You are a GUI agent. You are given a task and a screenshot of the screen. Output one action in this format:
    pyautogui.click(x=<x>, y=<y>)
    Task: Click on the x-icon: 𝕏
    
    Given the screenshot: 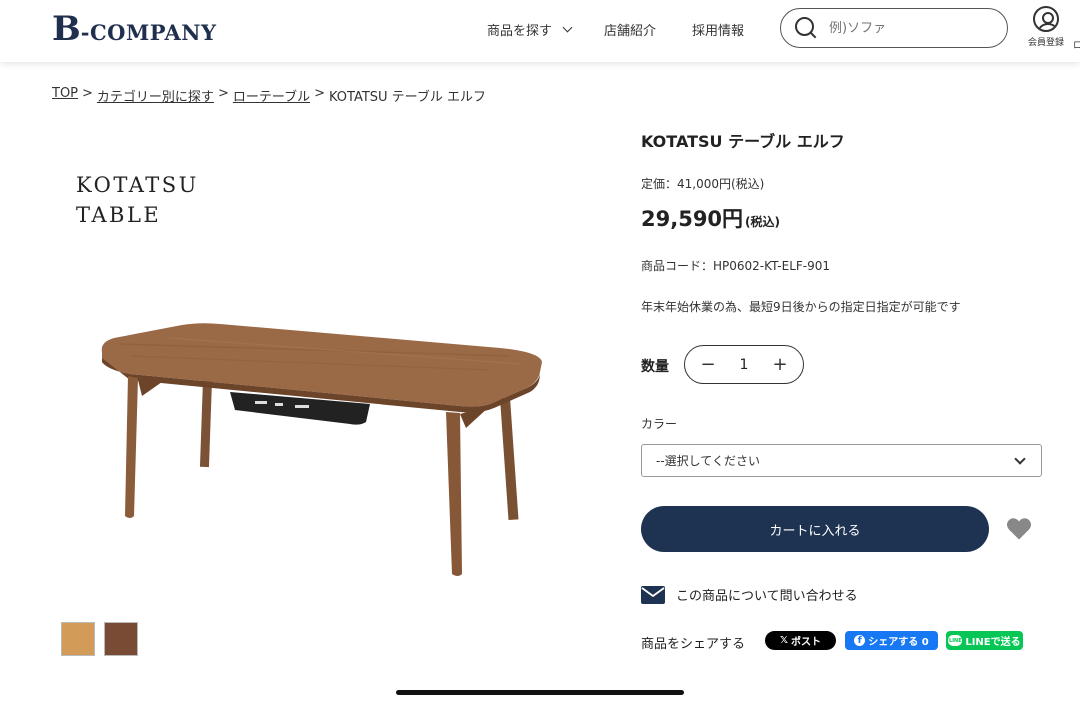 What is the action you would take?
    pyautogui.click(x=784, y=640)
    